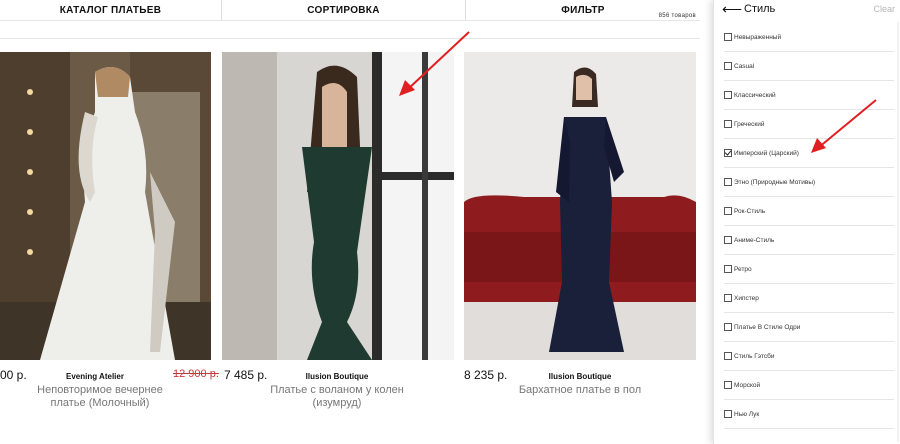 The width and height of the screenshot is (900, 444). What do you see at coordinates (809, 124) in the screenshot?
I see `style-option: Греческий` at bounding box center [809, 124].